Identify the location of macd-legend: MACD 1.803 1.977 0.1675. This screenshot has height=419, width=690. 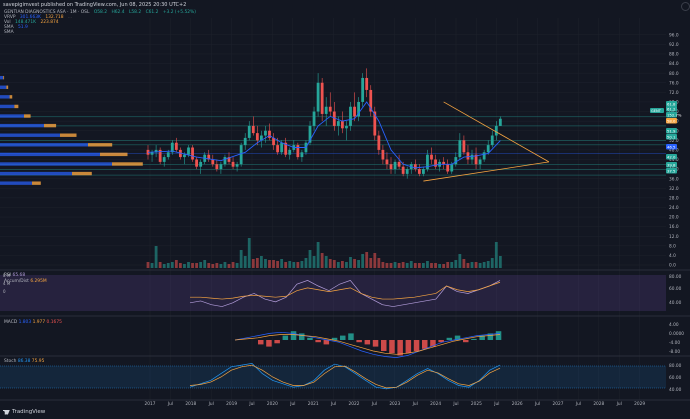
(33, 322).